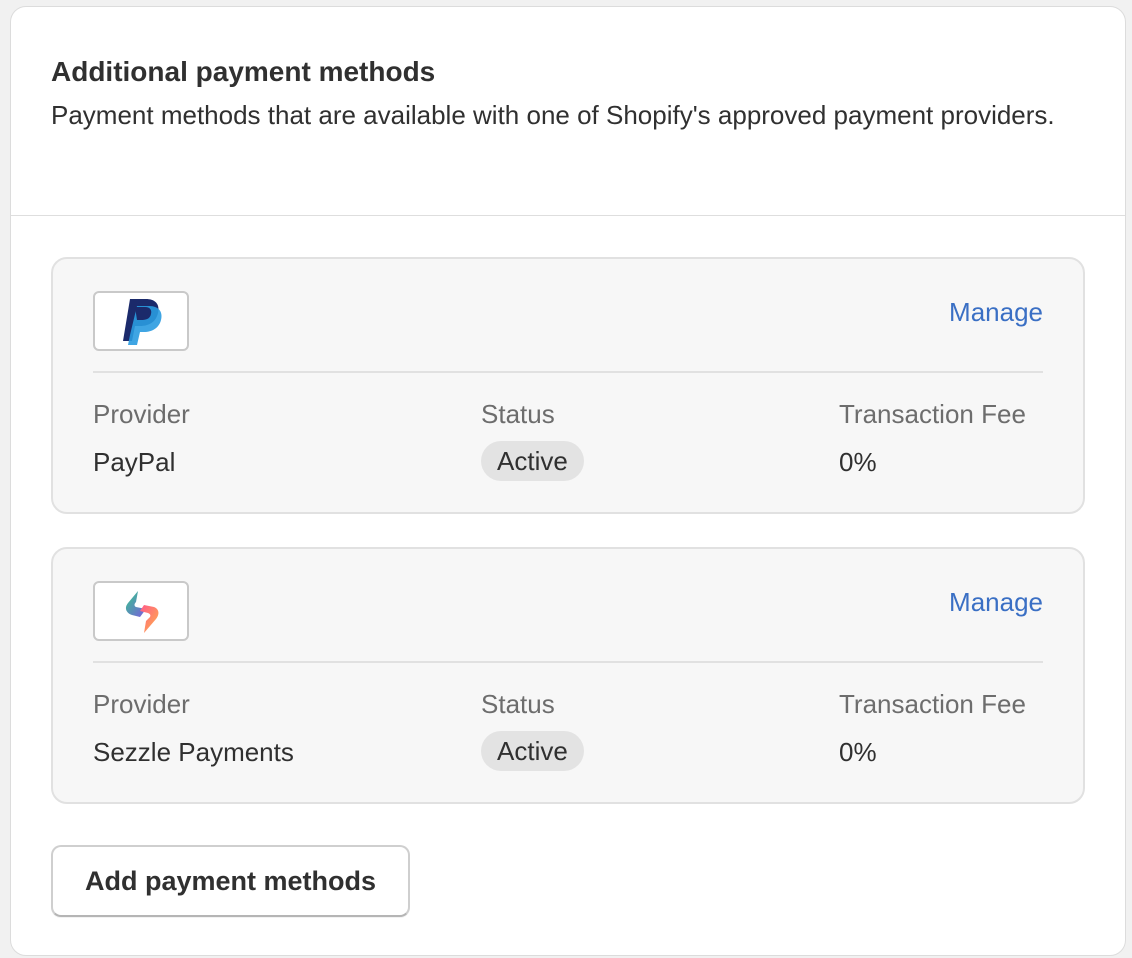 The height and width of the screenshot is (958, 1132). Describe the element at coordinates (141, 321) in the screenshot. I see `paypal-logo-icon` at that location.